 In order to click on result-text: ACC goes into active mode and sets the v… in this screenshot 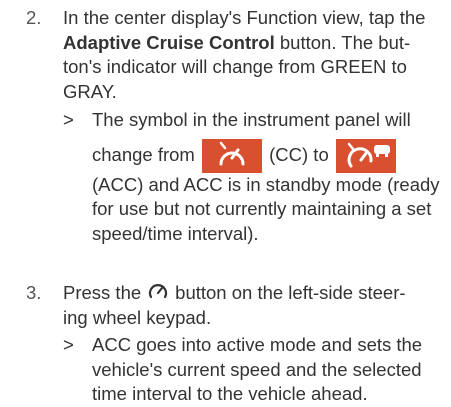, I will do `click(267, 370)`.